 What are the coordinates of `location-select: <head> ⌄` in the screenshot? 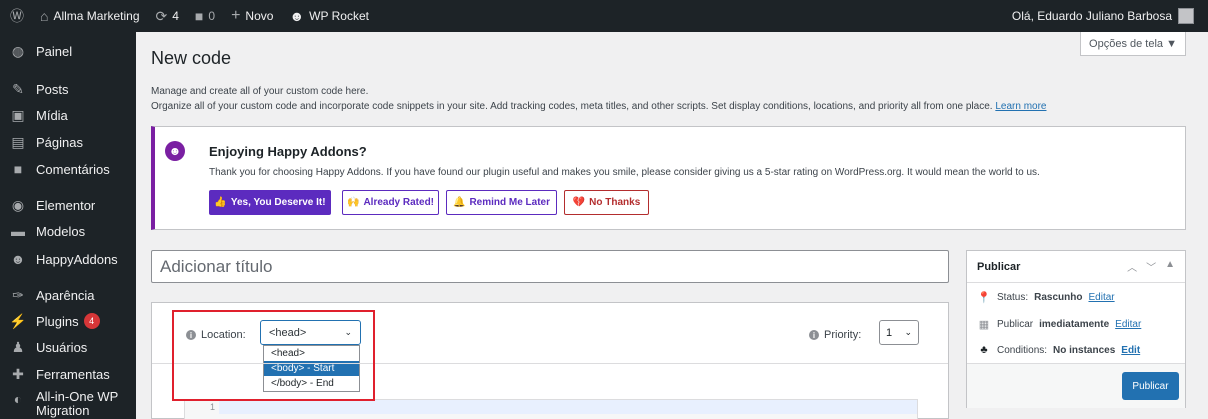 It's located at (310, 332).